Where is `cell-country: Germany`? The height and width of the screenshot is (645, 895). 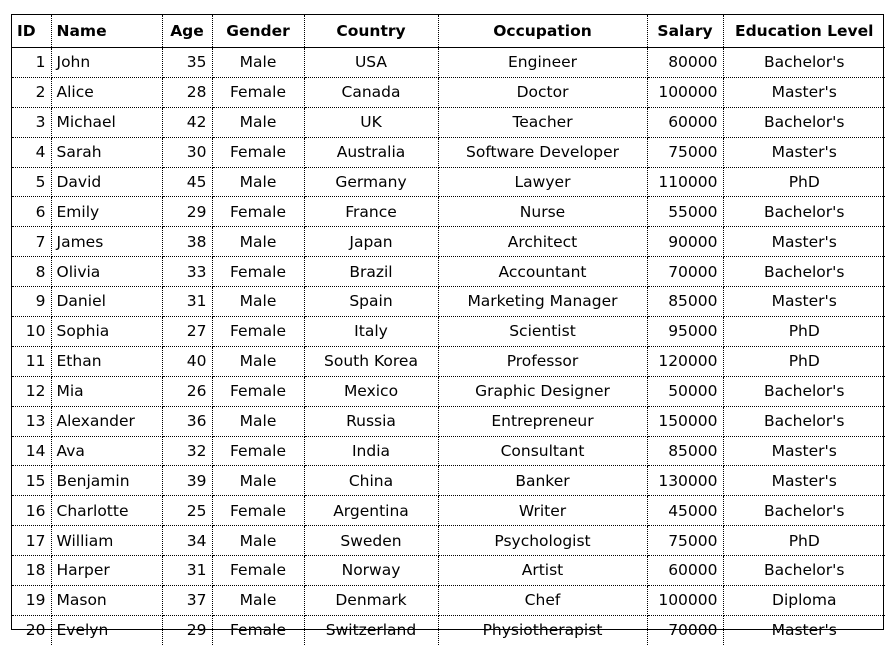
cell-country: Germany is located at coordinates (371, 182).